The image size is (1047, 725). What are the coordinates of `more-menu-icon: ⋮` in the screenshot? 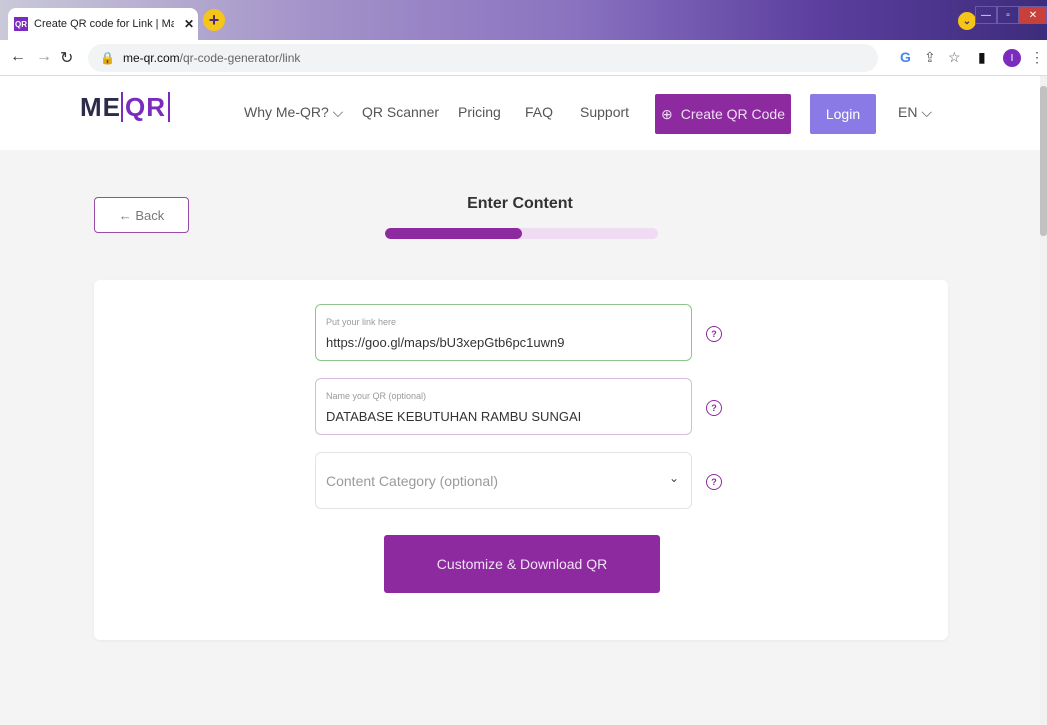 It's located at (1037, 57).